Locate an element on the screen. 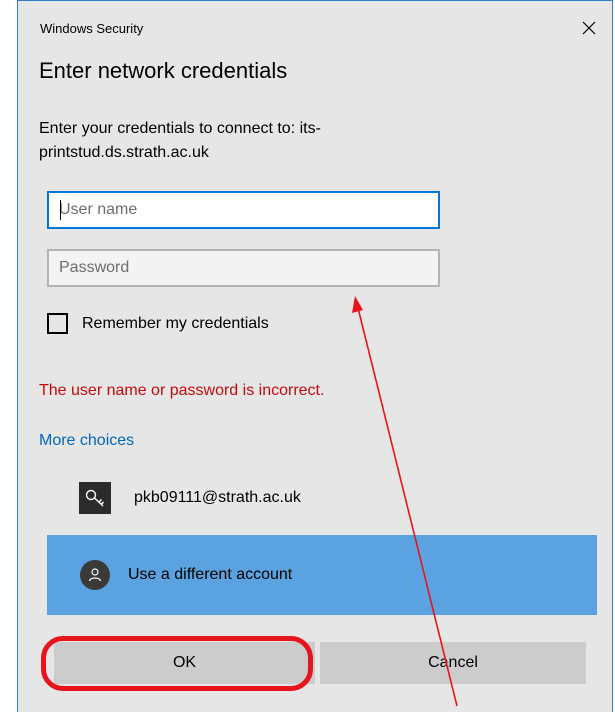 This screenshot has height=712, width=615. key-icon is located at coordinates (95, 498).